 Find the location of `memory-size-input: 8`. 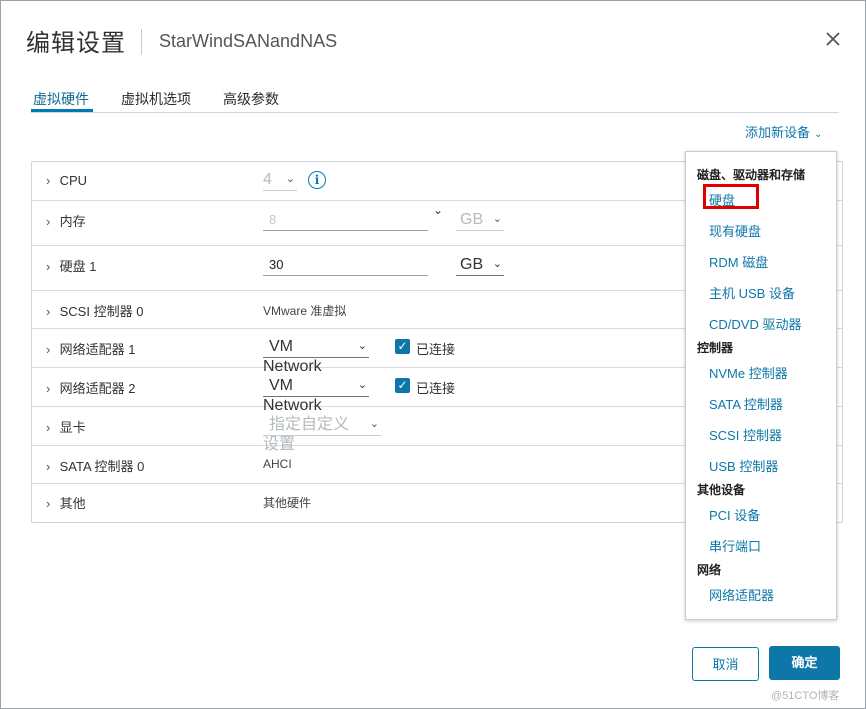

memory-size-input: 8 is located at coordinates (345, 220).